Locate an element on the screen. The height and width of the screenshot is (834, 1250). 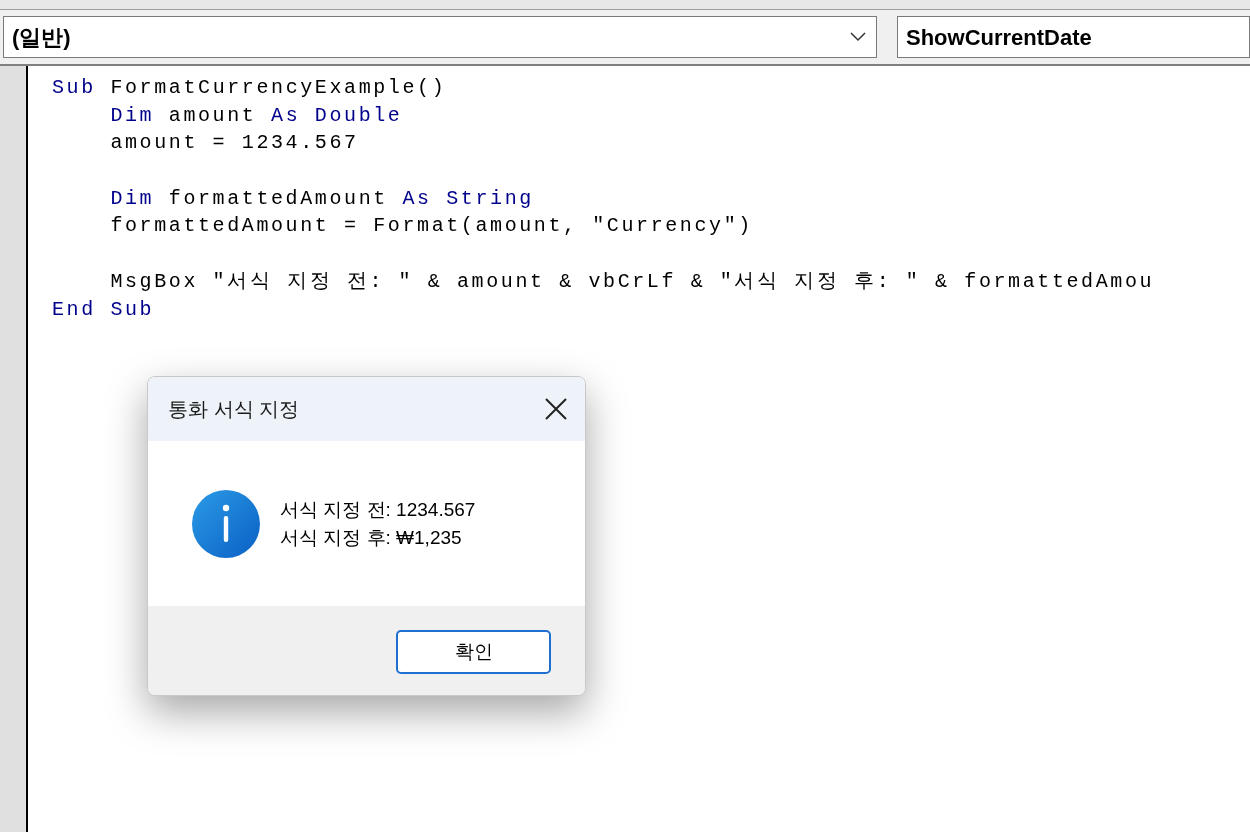
dialog-title: 통화 서식 지정 is located at coordinates (234, 409).